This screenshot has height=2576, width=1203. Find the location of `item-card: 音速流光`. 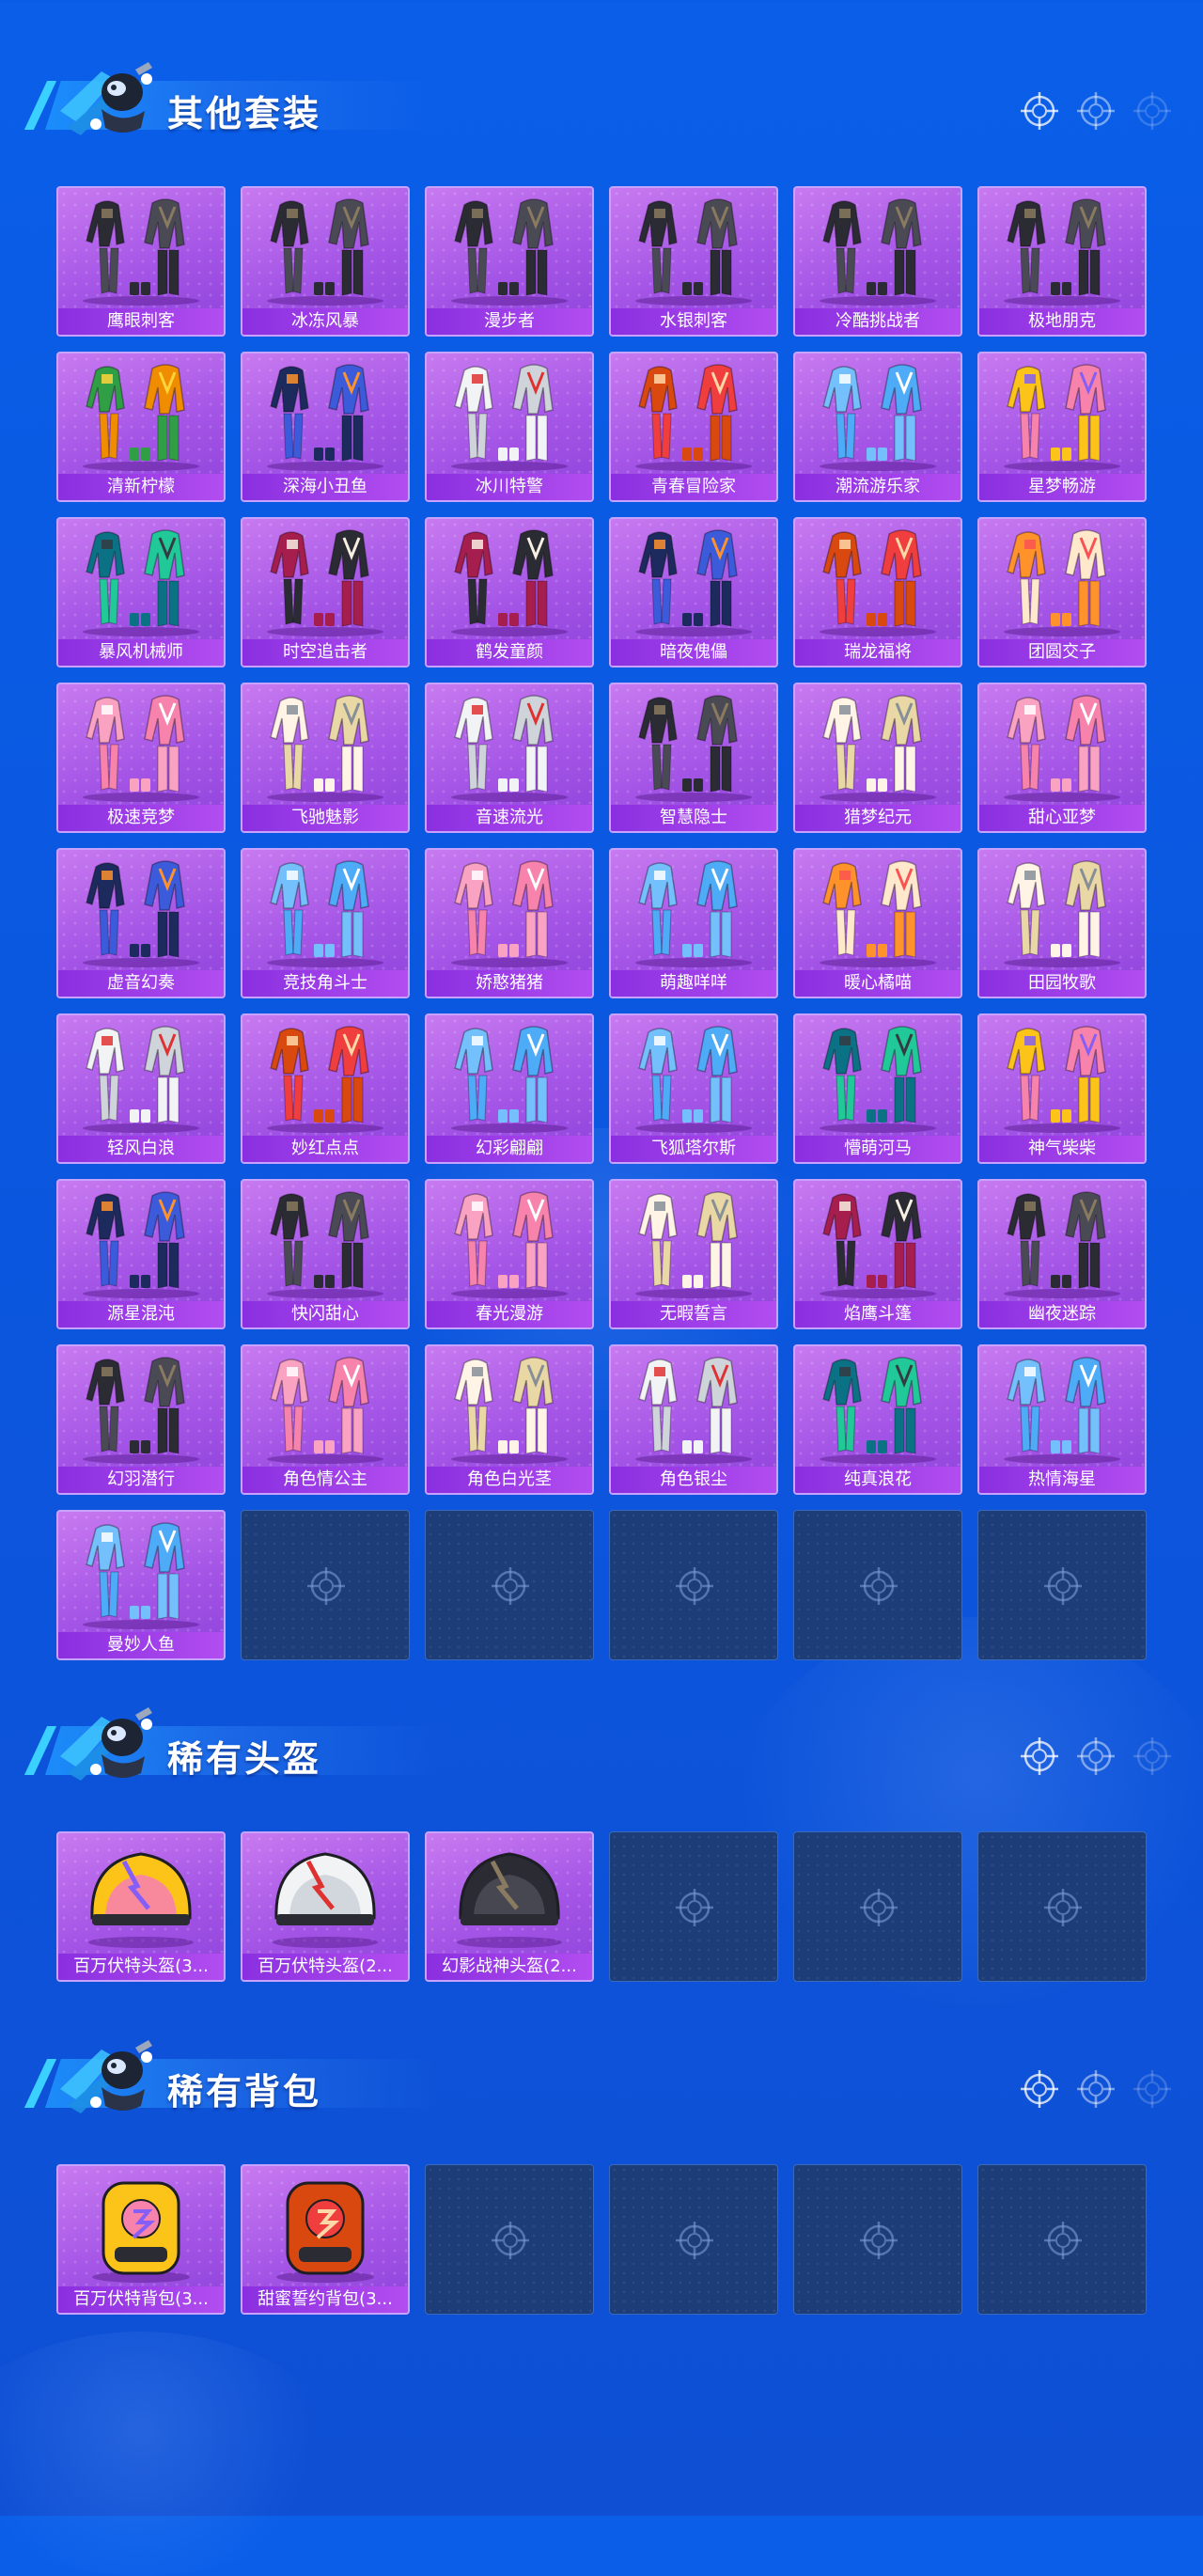

item-card: 音速流光 is located at coordinates (509, 758).